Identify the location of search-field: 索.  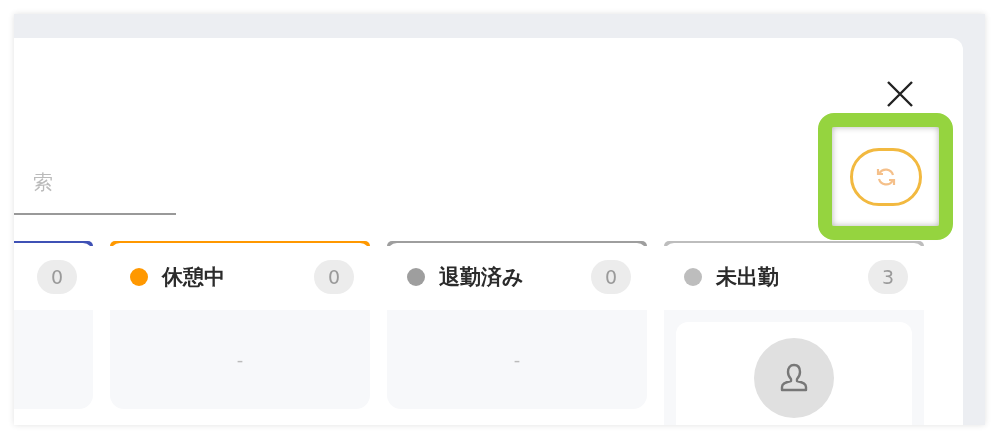
(95, 164).